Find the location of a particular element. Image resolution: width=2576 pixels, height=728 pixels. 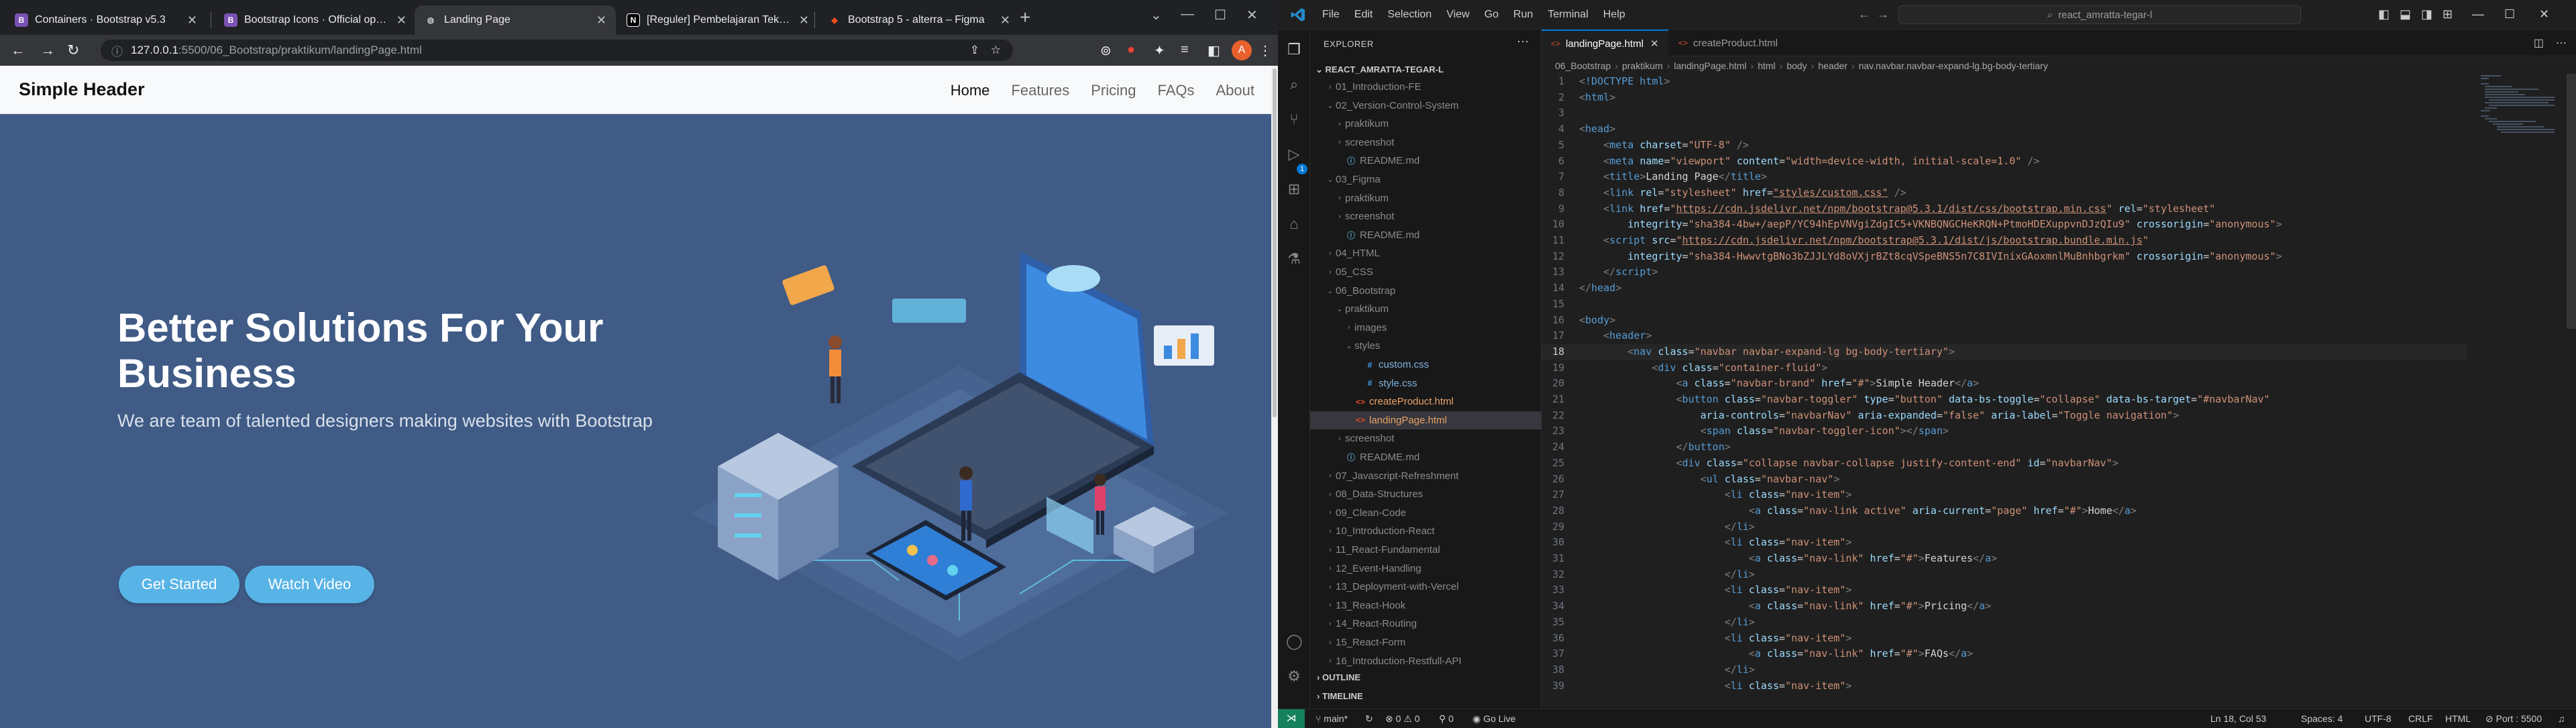

customize-layout-icon: ⊞ is located at coordinates (2448, 14).